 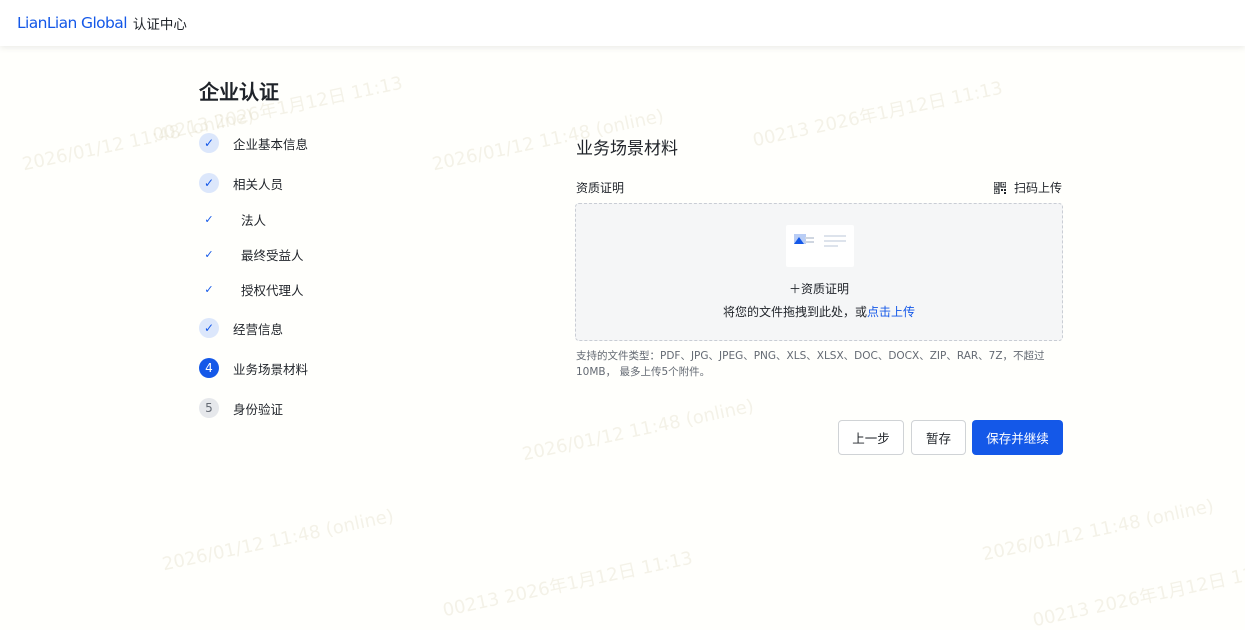 What do you see at coordinates (271, 144) in the screenshot?
I see `step-label: 企业基本信息` at bounding box center [271, 144].